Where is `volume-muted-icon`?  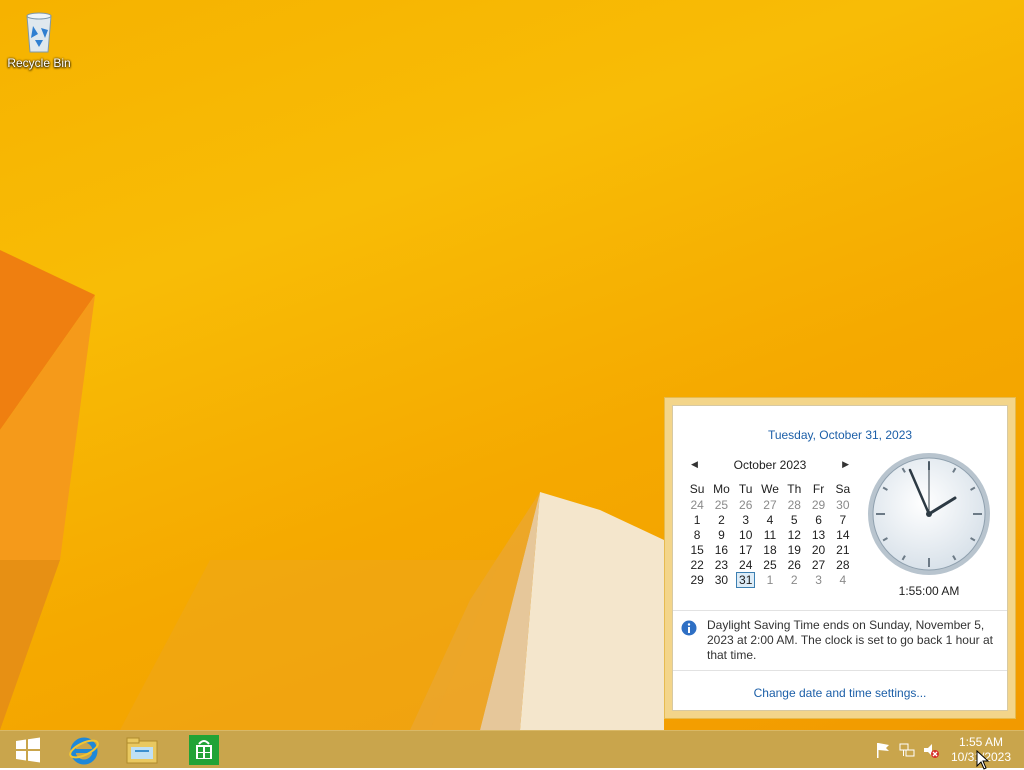
volume-muted-icon is located at coordinates (931, 750).